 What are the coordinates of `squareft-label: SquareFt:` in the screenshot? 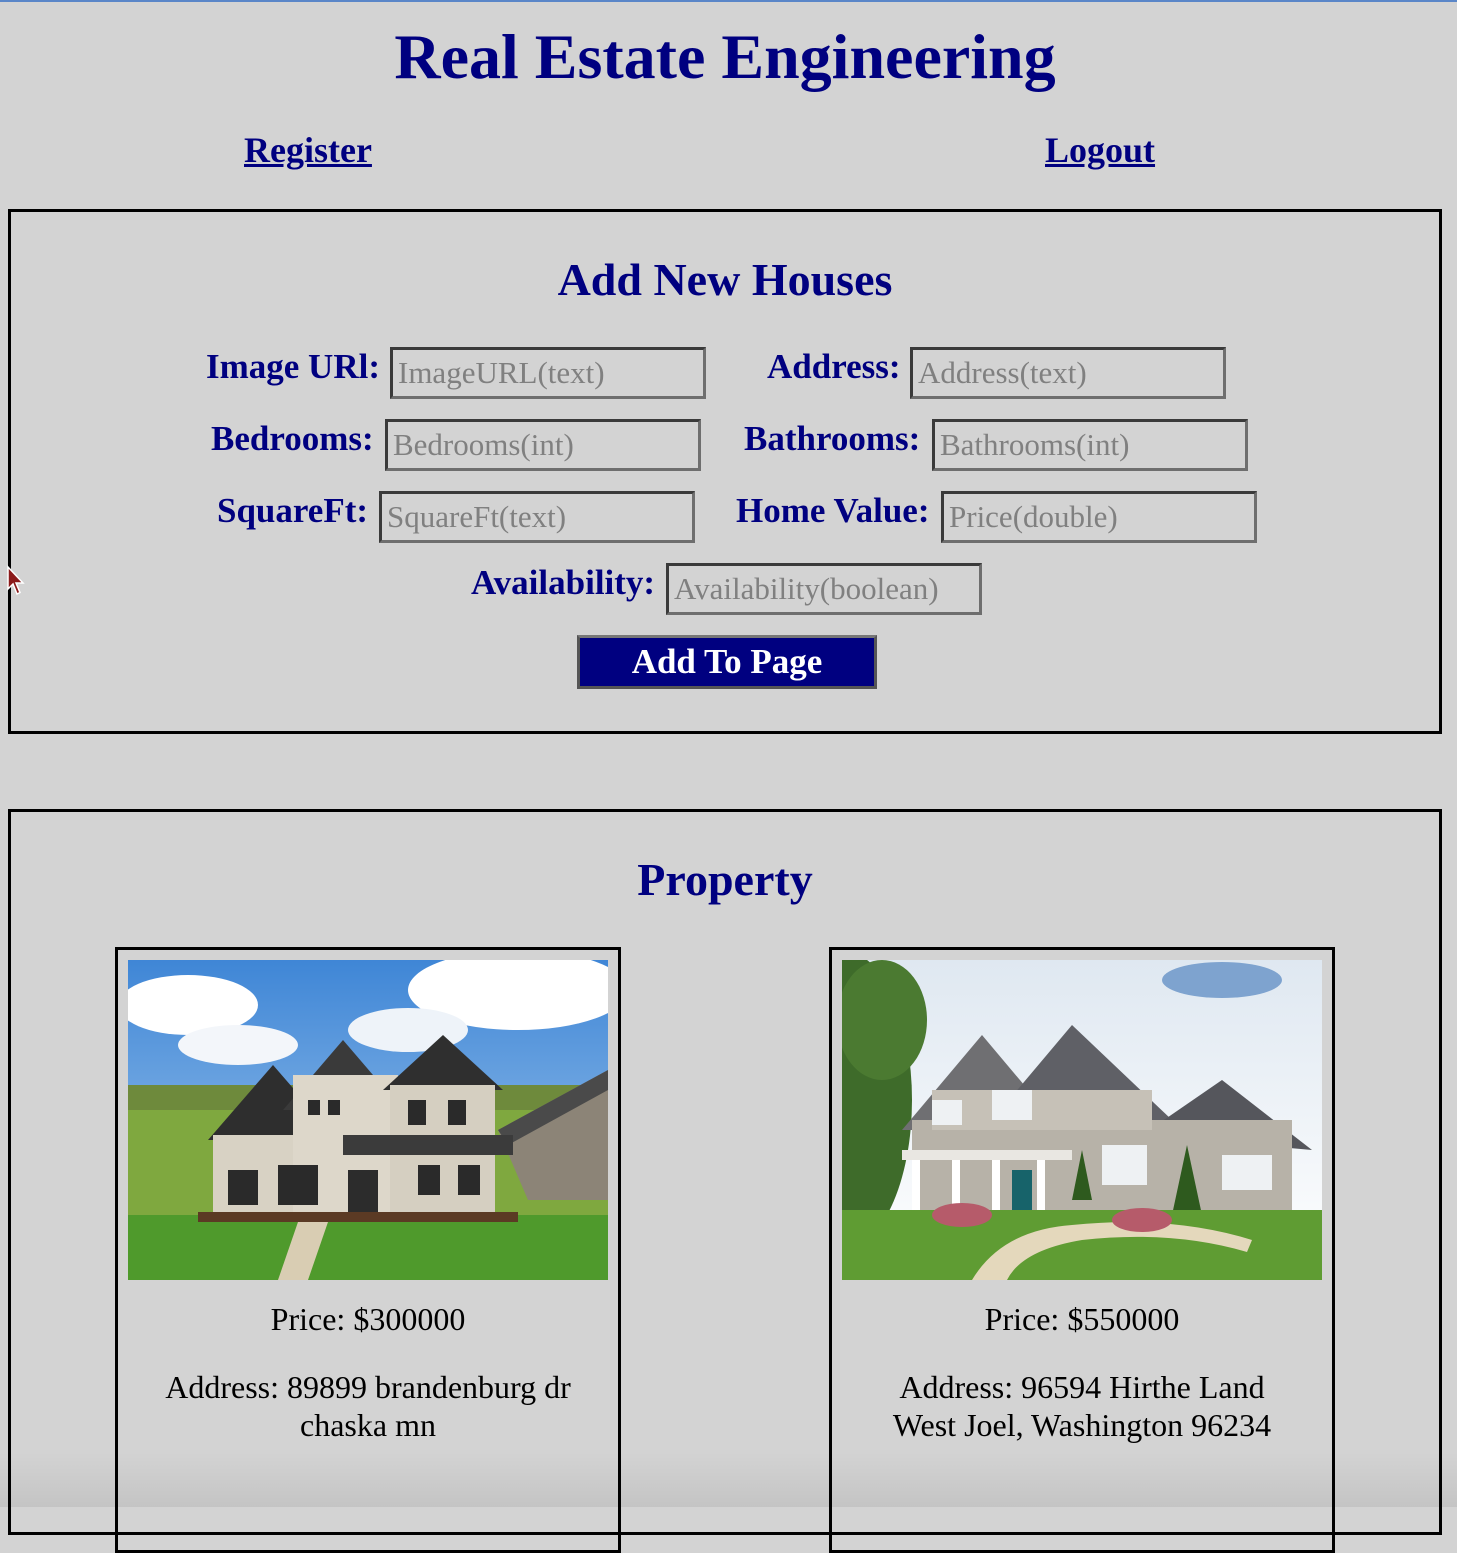 It's located at (293, 510).